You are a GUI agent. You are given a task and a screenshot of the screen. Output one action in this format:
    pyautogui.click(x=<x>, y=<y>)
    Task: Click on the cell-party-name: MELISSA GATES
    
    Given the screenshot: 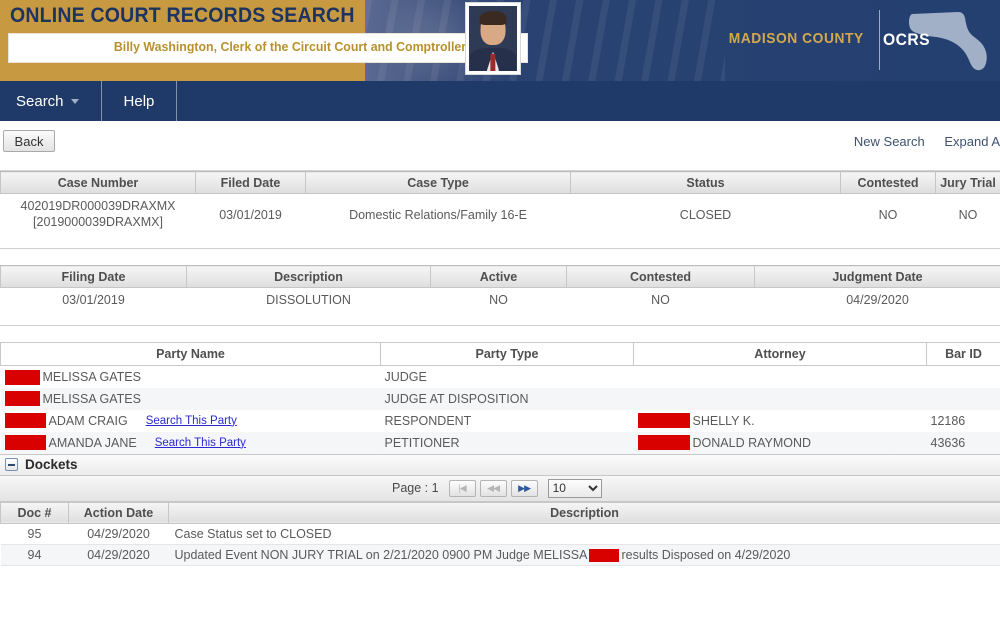 What is the action you would take?
    pyautogui.click(x=191, y=377)
    